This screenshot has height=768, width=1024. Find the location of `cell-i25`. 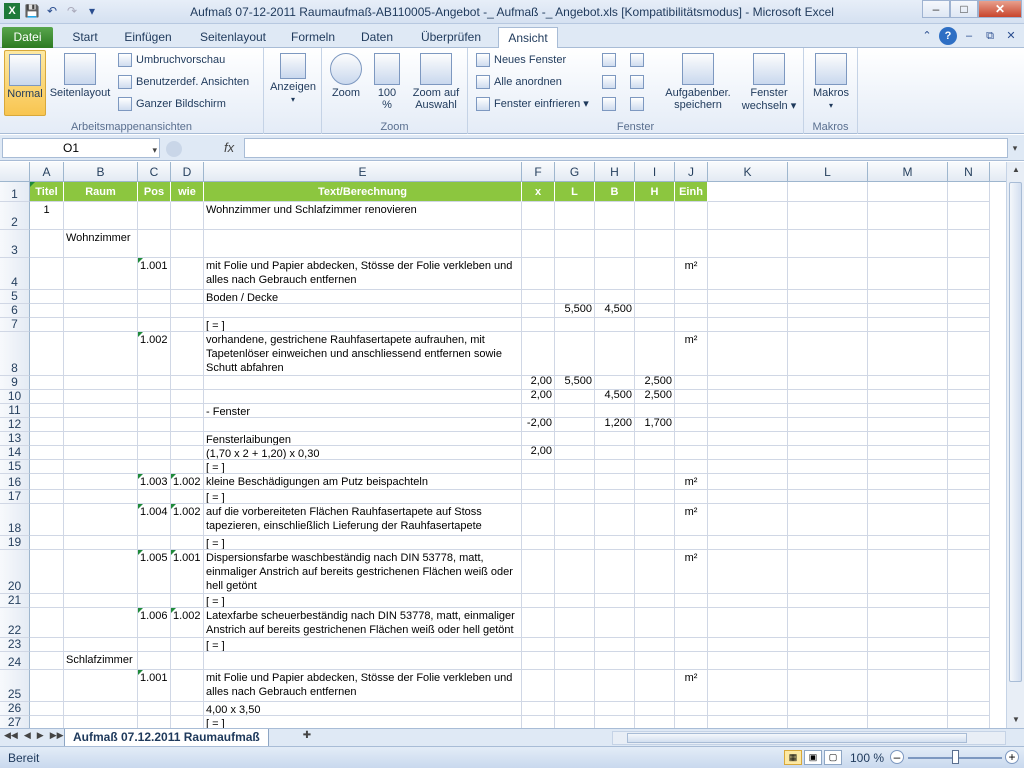

cell-i25 is located at coordinates (655, 686).